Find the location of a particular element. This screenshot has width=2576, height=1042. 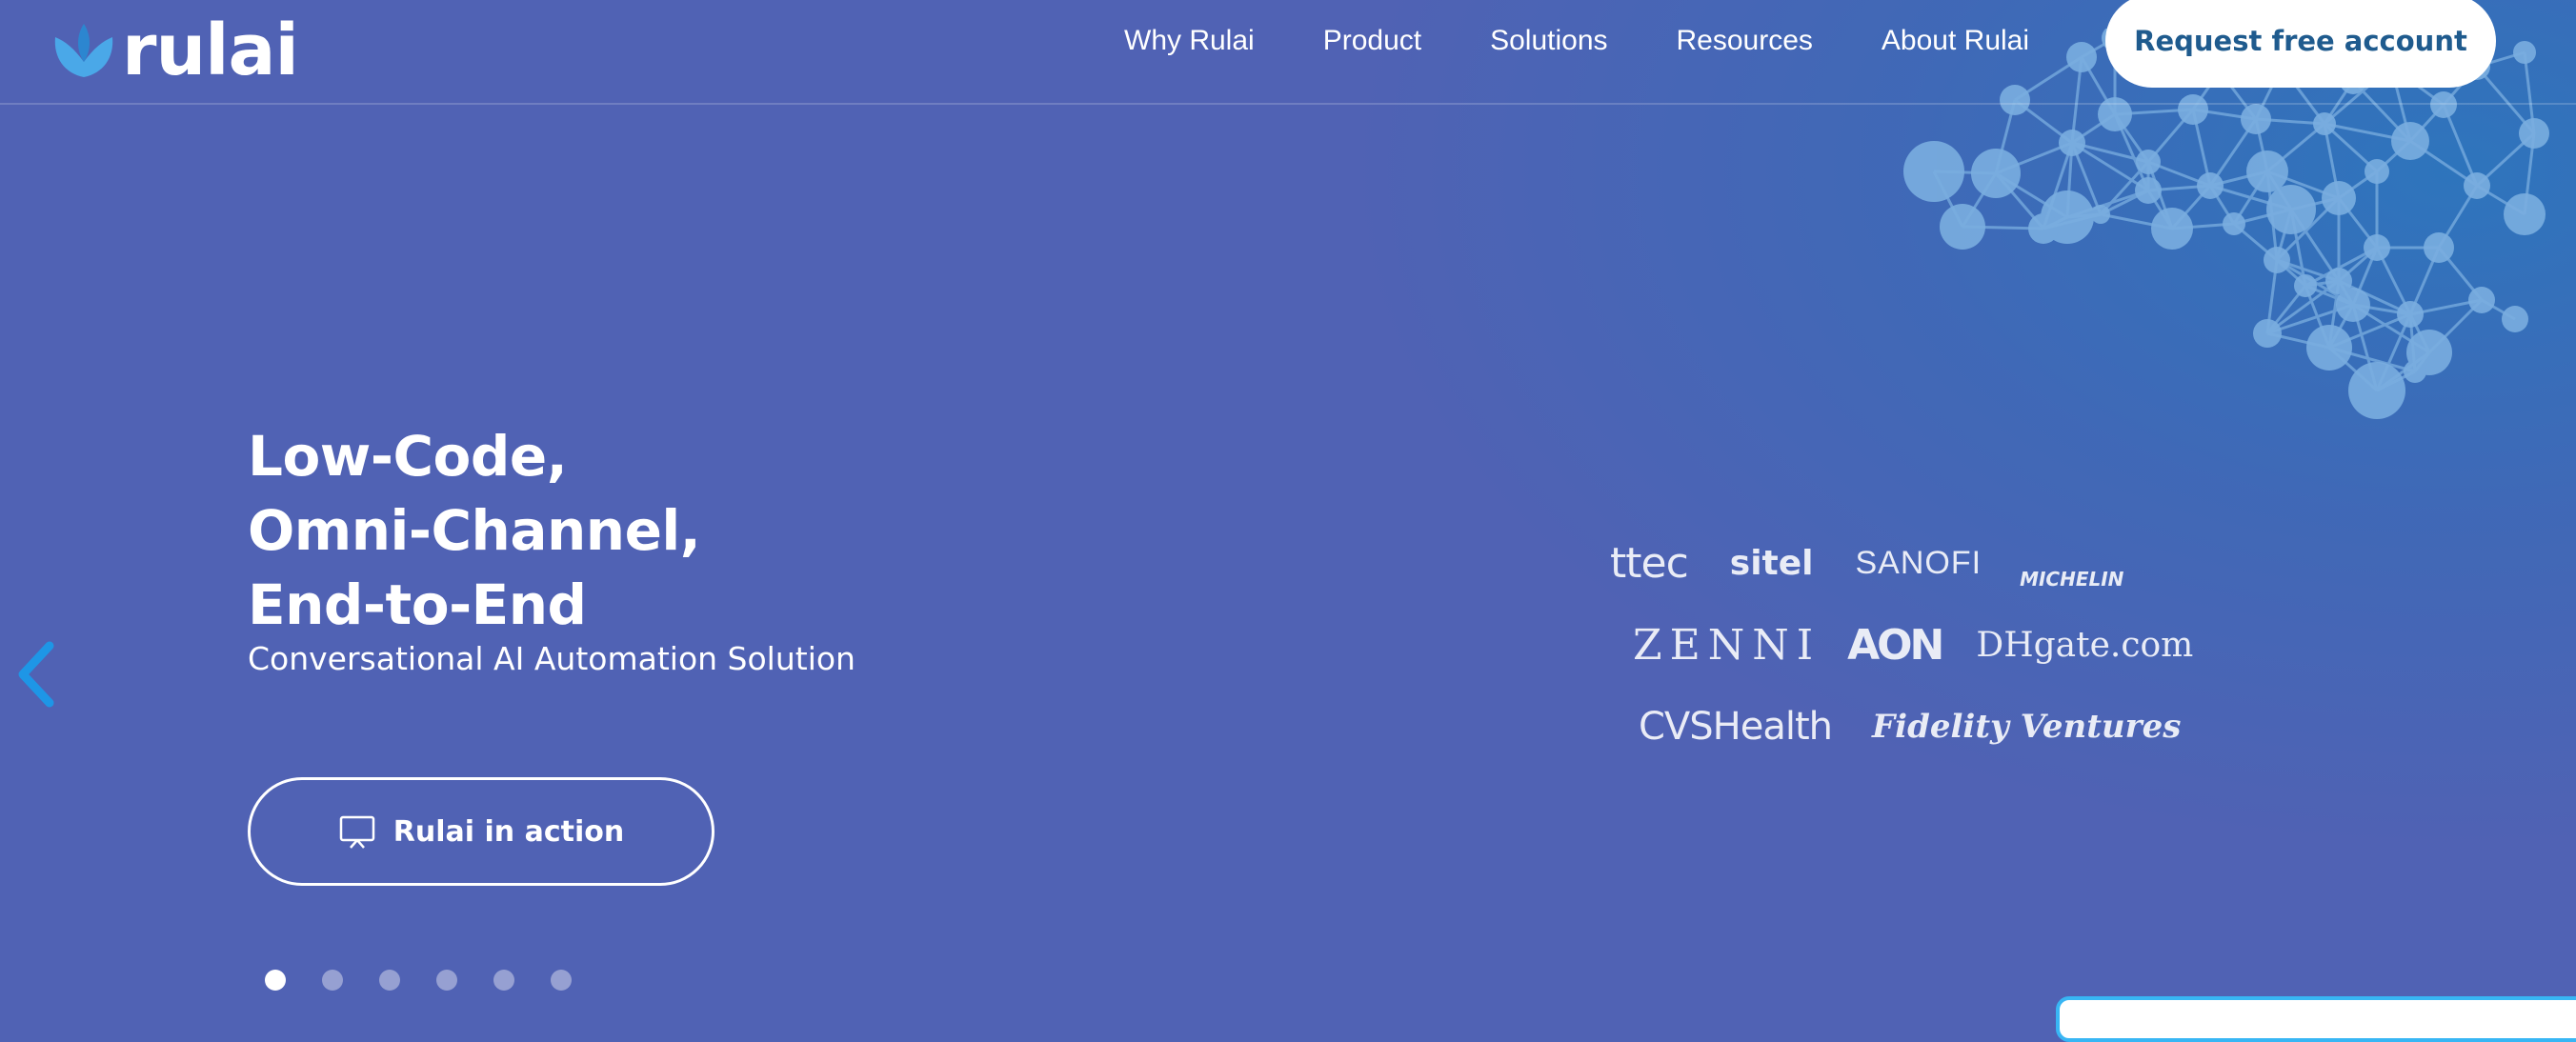

chat-widget-edge is located at coordinates (2316, 1019).